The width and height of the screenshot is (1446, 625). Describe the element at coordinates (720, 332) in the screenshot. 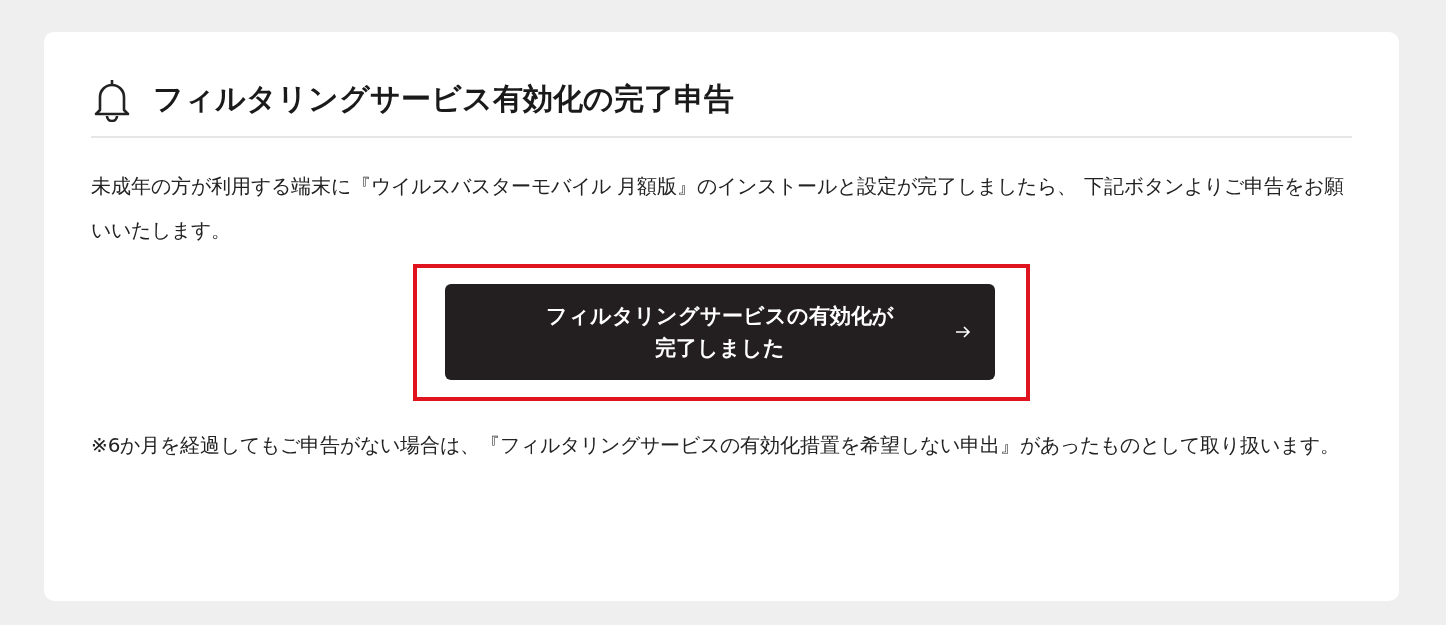

I see `complete-button: フィルタリングサービスの有効化が 完了しました` at that location.